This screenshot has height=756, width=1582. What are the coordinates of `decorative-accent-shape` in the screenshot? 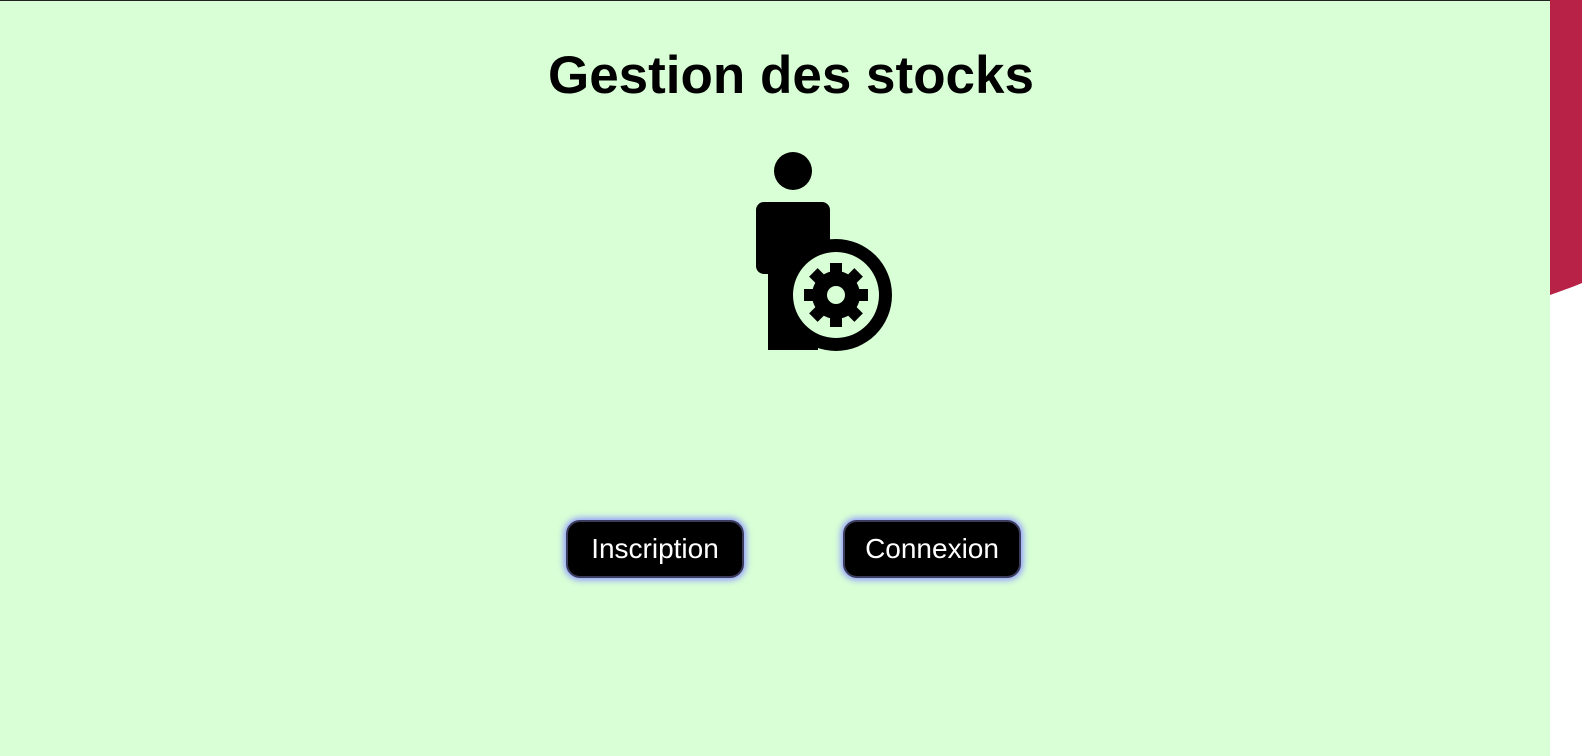 It's located at (1566, 378).